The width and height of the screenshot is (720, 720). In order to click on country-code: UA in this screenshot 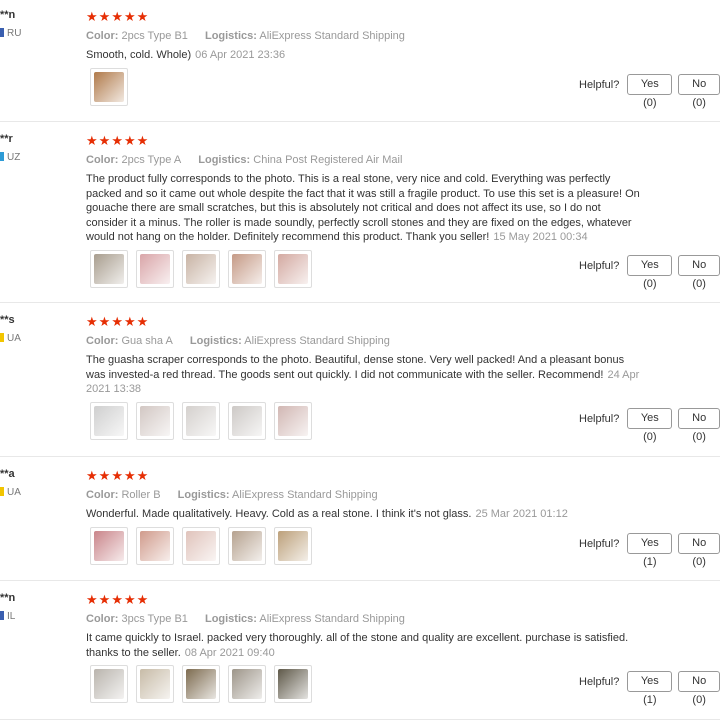, I will do `click(14, 338)`.